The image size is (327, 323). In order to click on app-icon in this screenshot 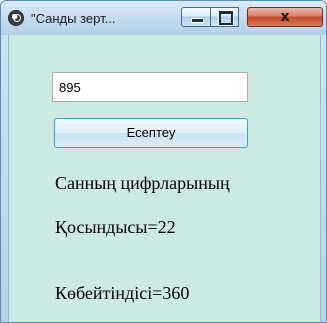, I will do `click(16, 18)`.